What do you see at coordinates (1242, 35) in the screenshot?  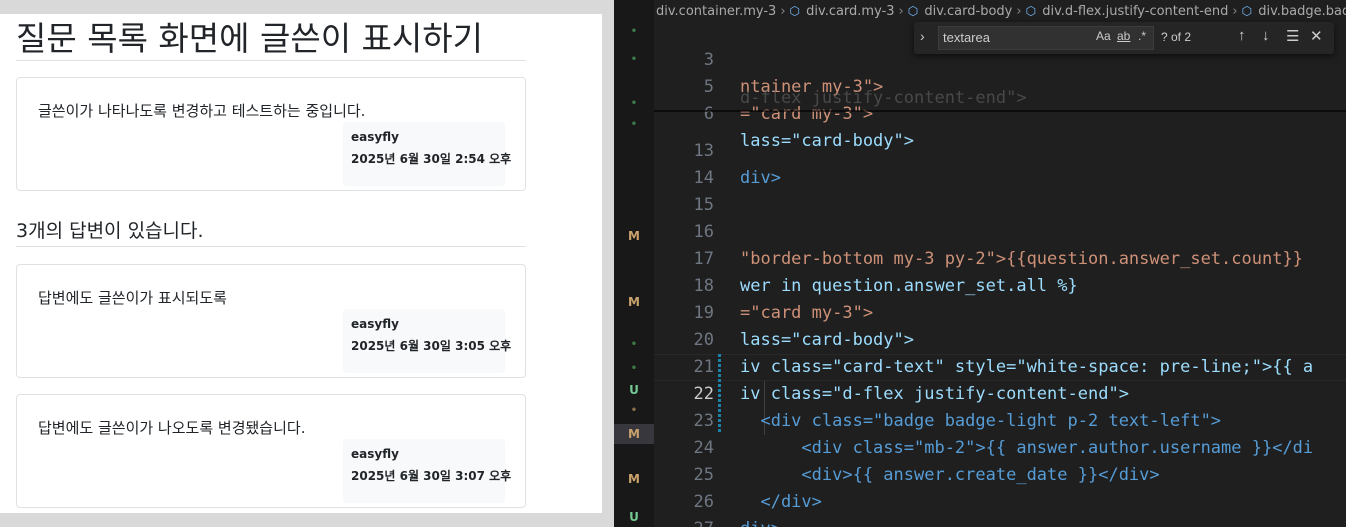 I see `arrow-up-icon: ↑` at bounding box center [1242, 35].